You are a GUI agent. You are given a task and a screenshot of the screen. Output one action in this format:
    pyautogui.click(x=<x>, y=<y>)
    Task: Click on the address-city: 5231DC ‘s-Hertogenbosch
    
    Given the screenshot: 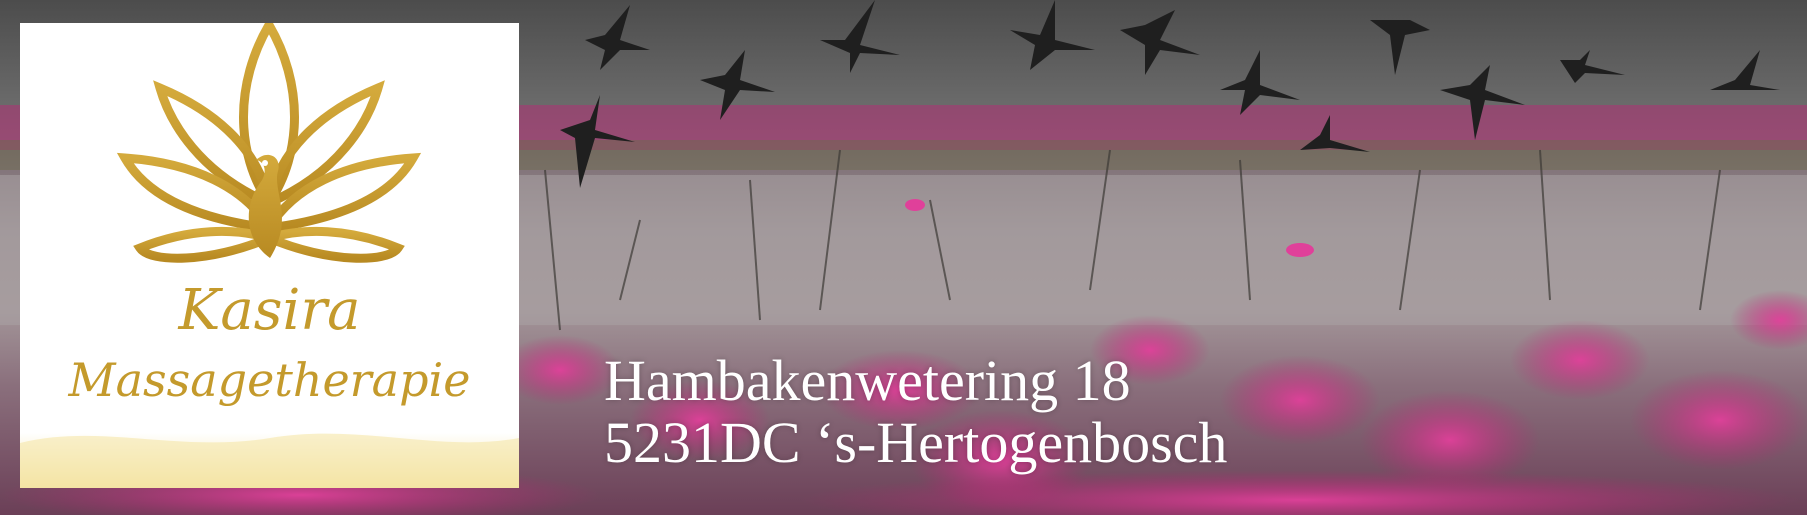 What is the action you would take?
    pyautogui.click(x=916, y=442)
    